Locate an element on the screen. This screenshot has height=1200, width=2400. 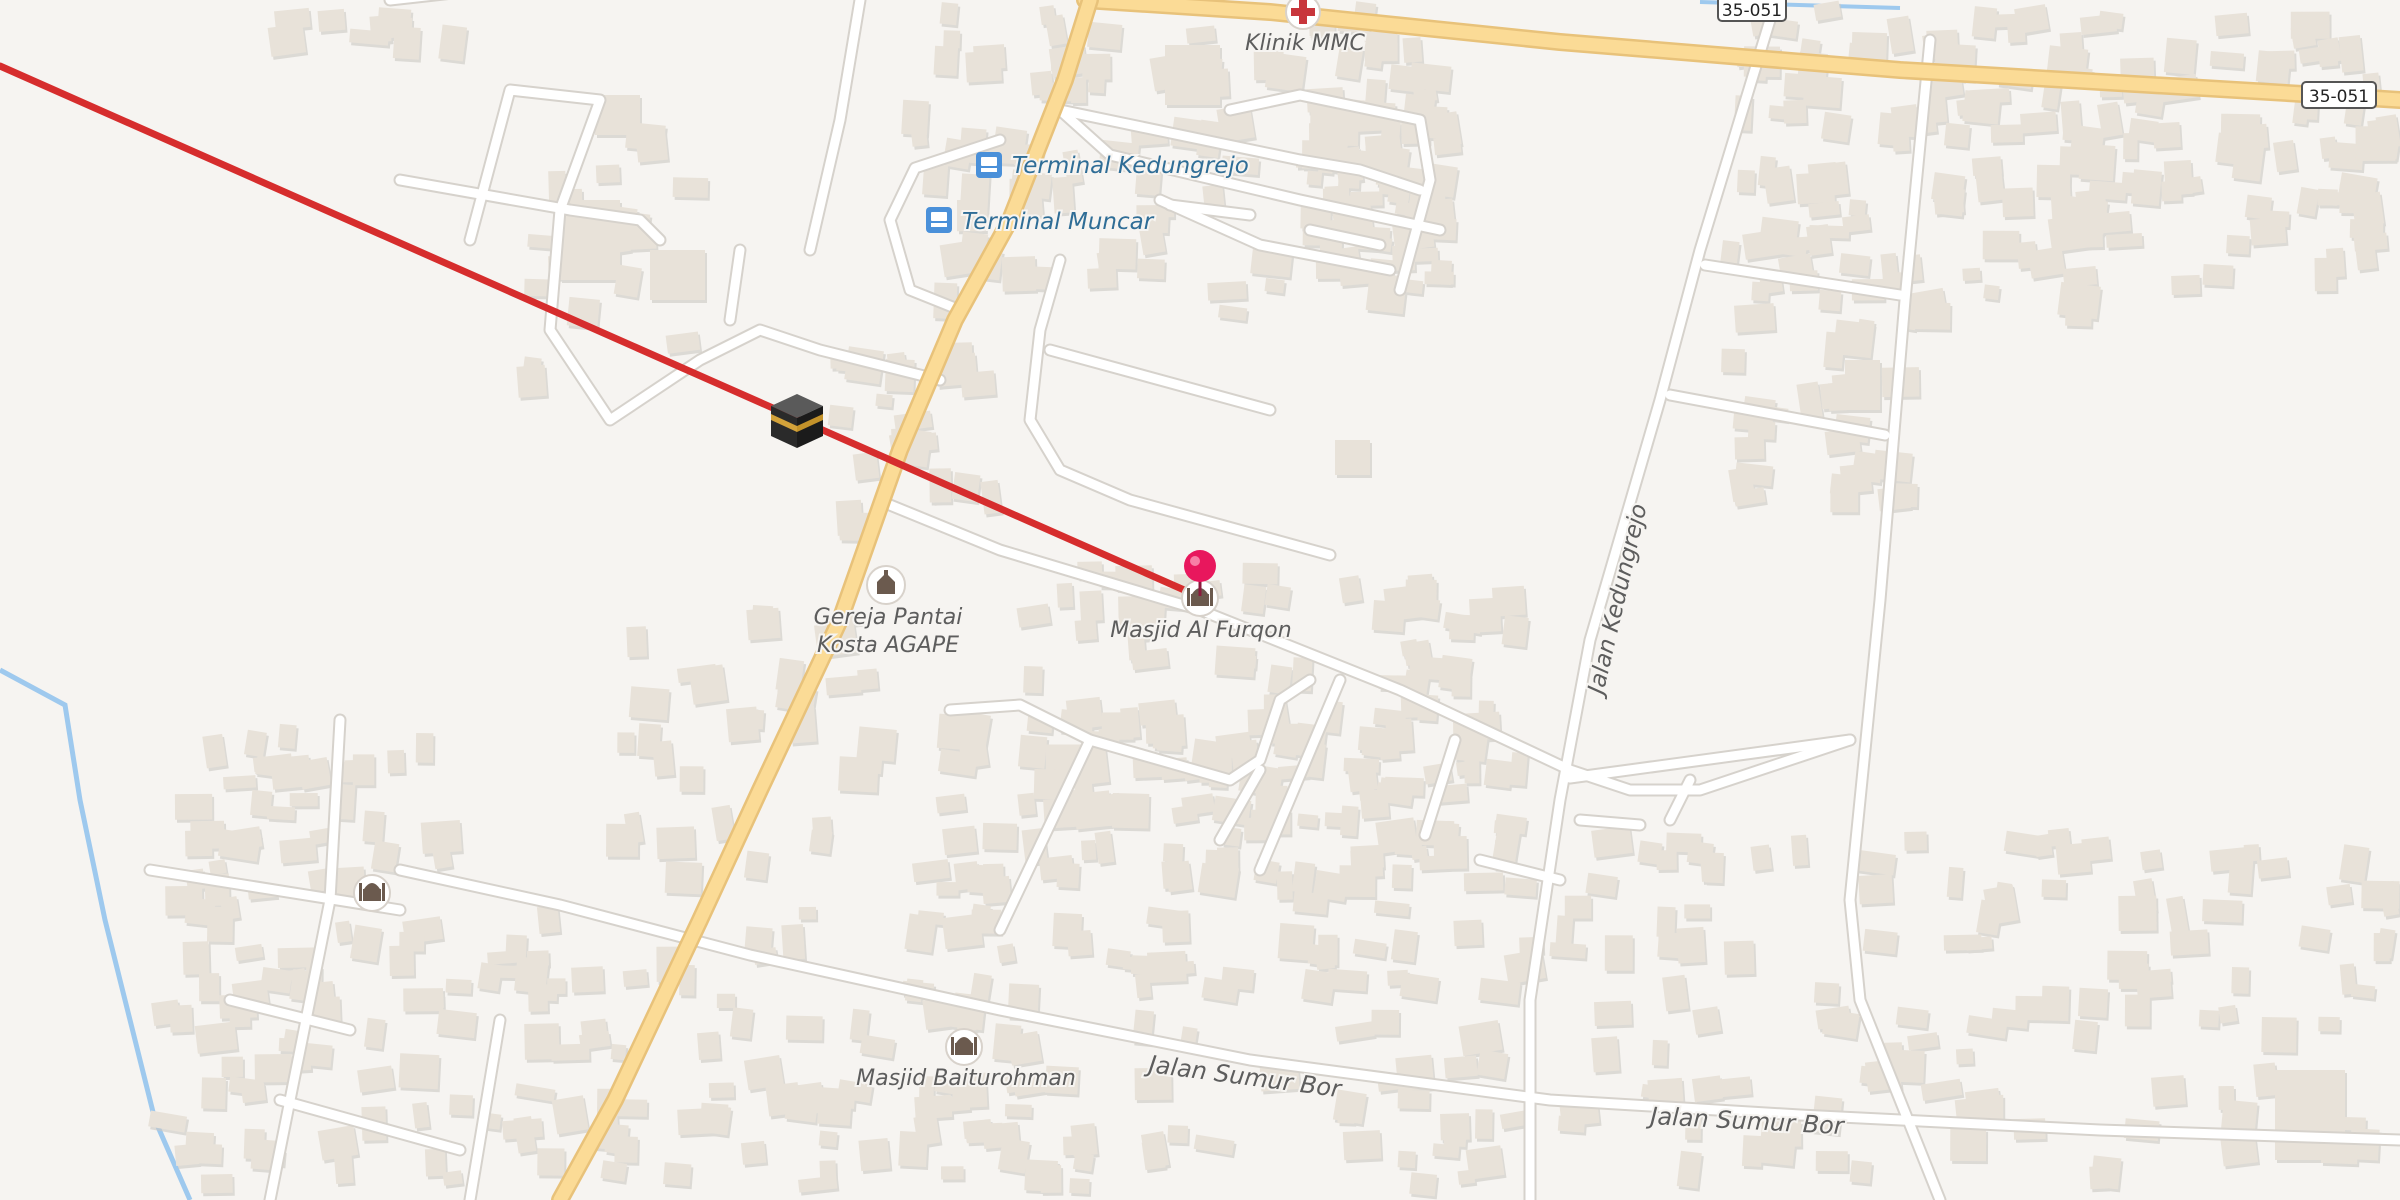
road-shield-top-label: 35-051 is located at coordinates (1752, 11).